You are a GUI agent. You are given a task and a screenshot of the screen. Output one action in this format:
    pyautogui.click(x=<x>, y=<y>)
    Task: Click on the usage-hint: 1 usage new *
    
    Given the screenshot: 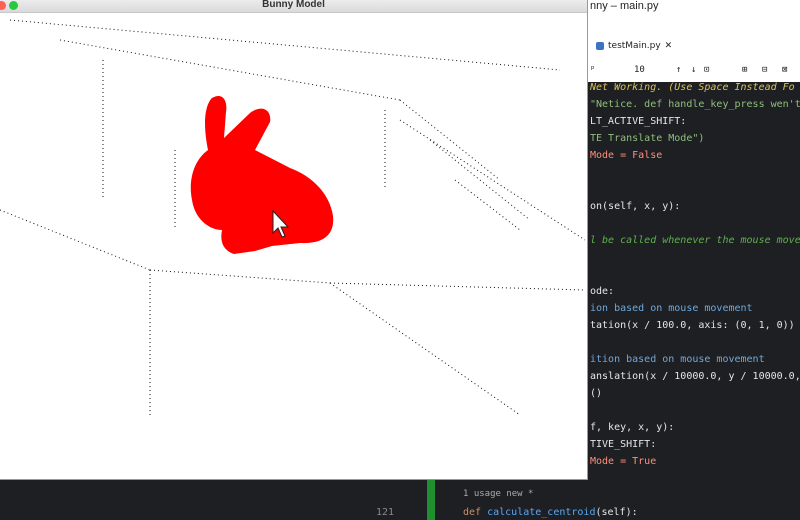 What is the action you would take?
    pyautogui.click(x=498, y=494)
    